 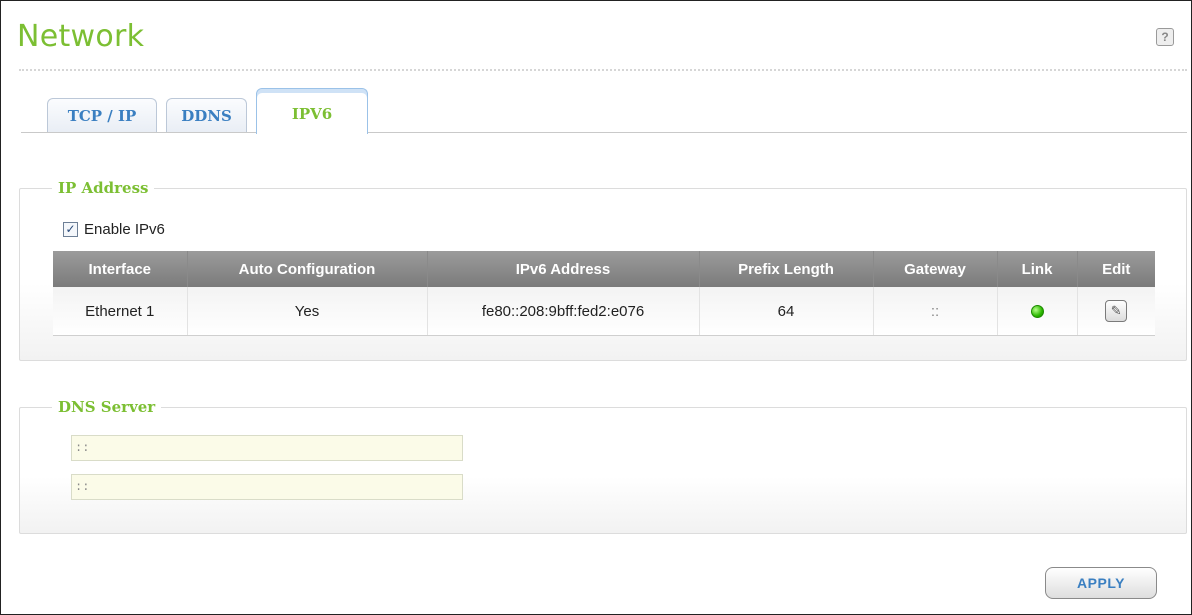 I want to click on col-header-prefix-length: Prefix Length, so click(x=786, y=269).